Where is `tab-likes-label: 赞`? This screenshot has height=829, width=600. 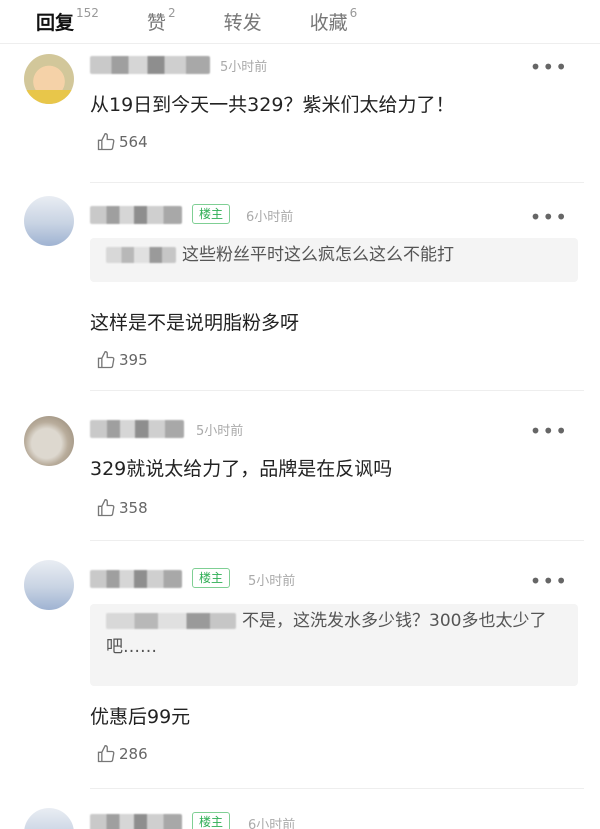
tab-likes-label: 赞 is located at coordinates (156, 22).